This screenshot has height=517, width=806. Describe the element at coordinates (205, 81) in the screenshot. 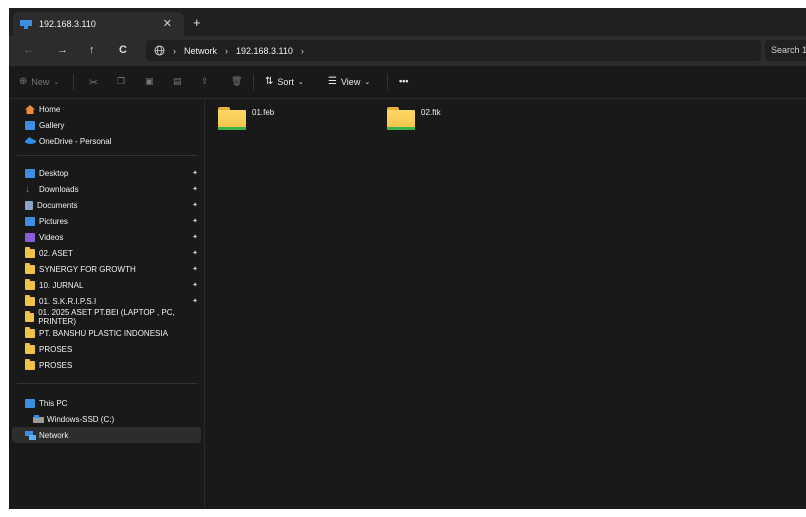

I see `share-icon: ⇪` at that location.